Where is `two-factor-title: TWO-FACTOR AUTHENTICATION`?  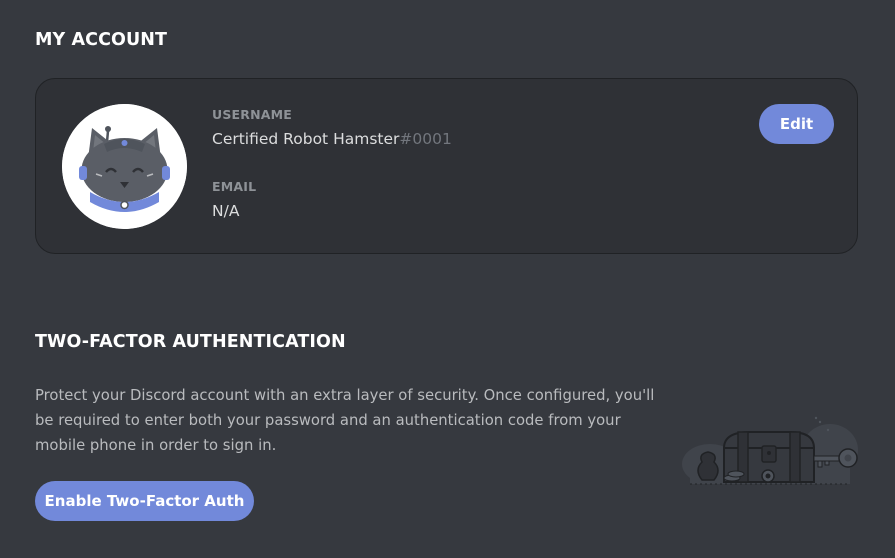
two-factor-title: TWO-FACTOR AUTHENTICATION is located at coordinates (190, 342).